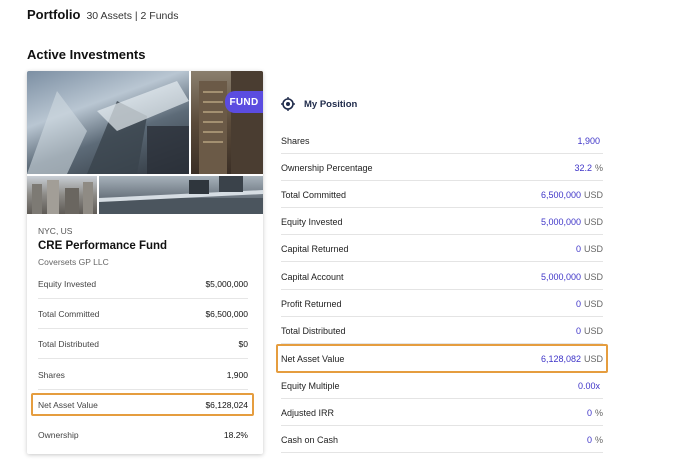 This screenshot has height=465, width=688. What do you see at coordinates (588, 385) in the screenshot?
I see `position-row-value: 0.00x` at bounding box center [588, 385].